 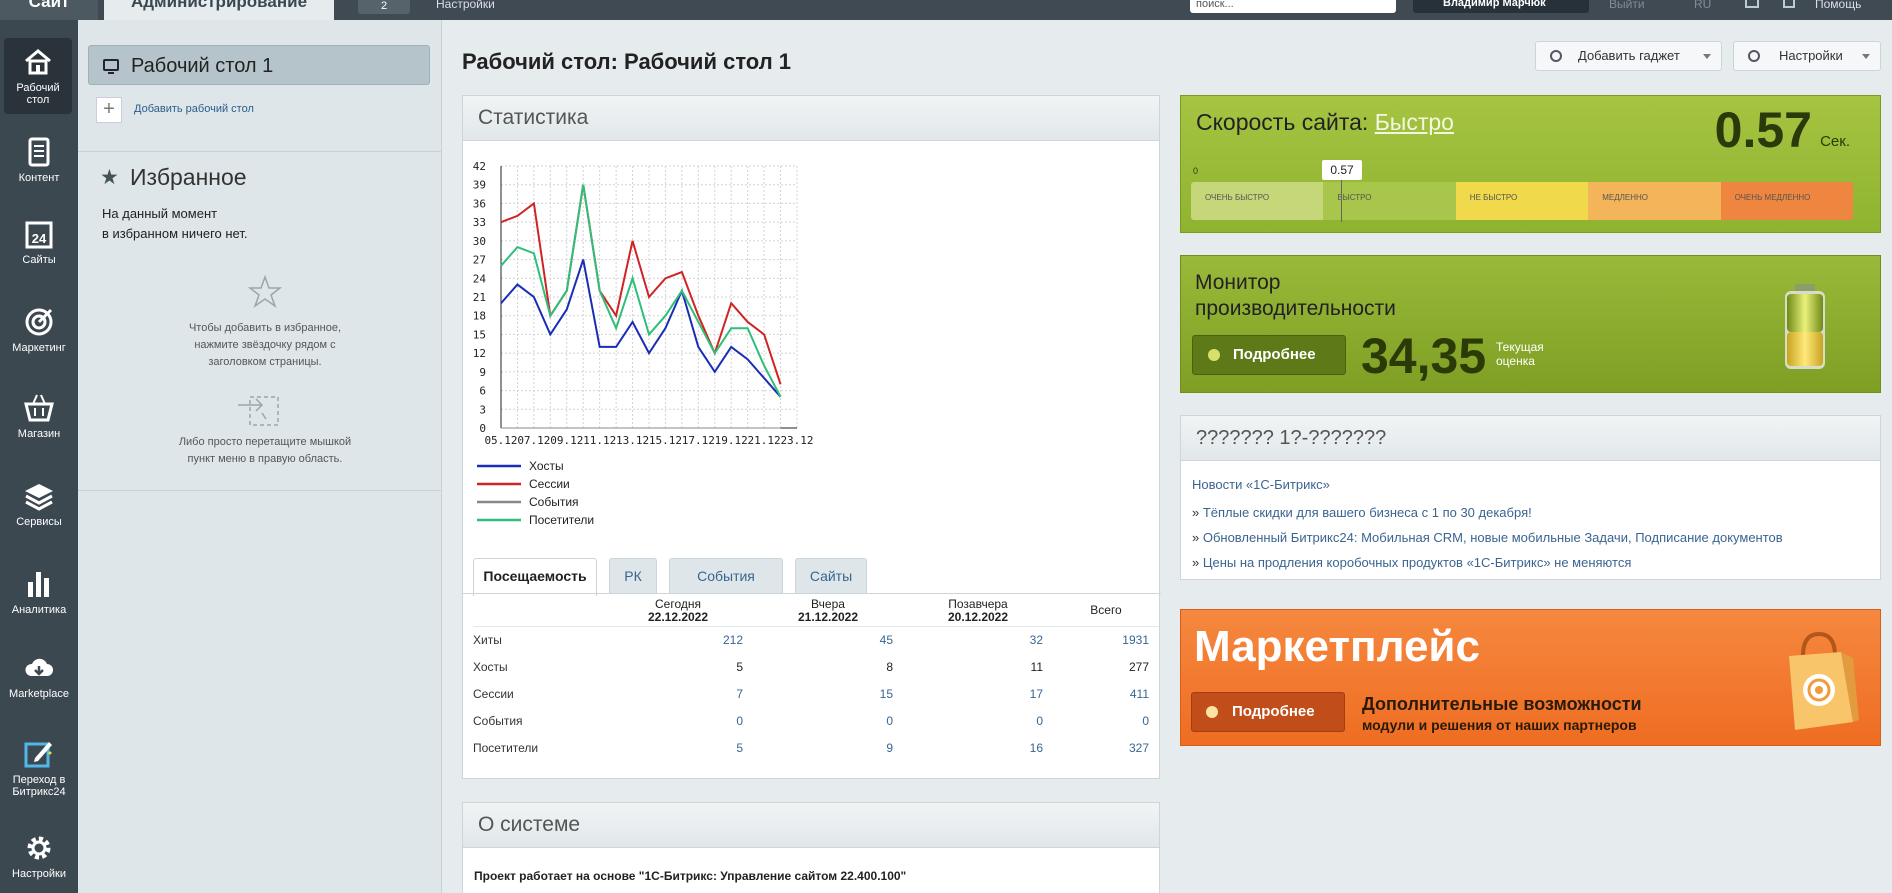 I want to click on table-cell: 45, so click(x=828, y=639).